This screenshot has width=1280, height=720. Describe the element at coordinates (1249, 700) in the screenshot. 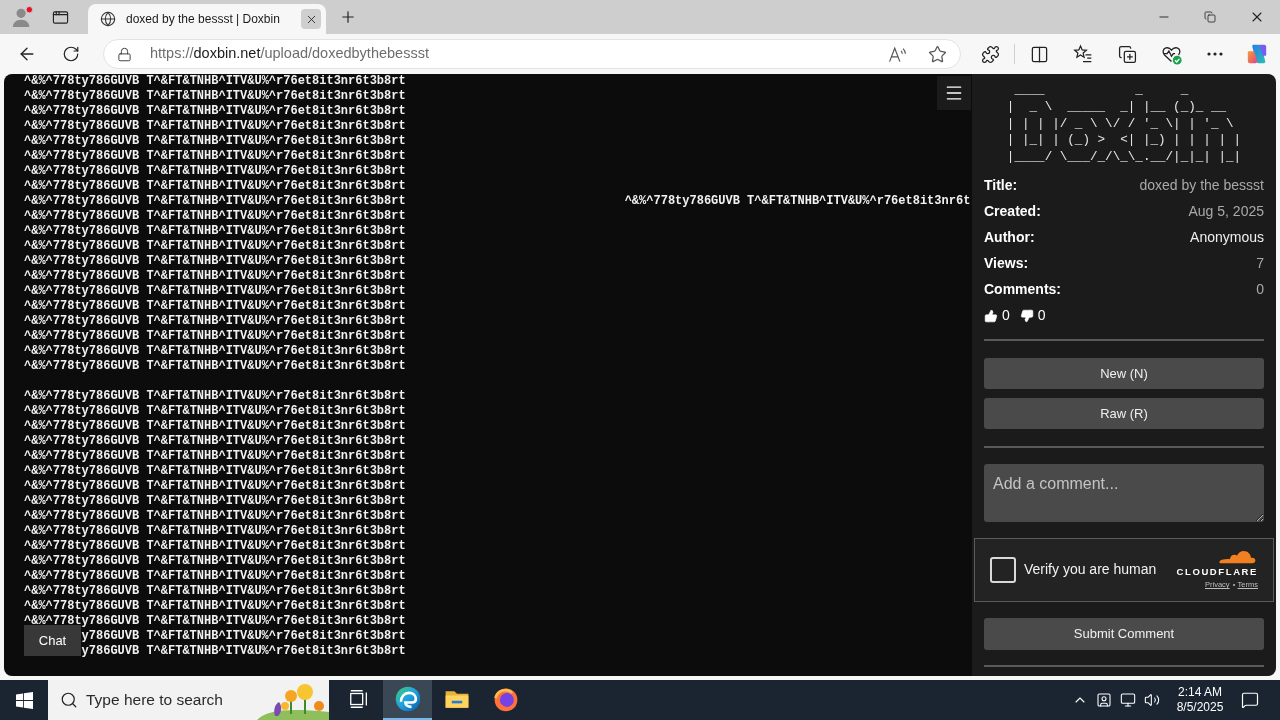

I see `notification-icon` at that location.